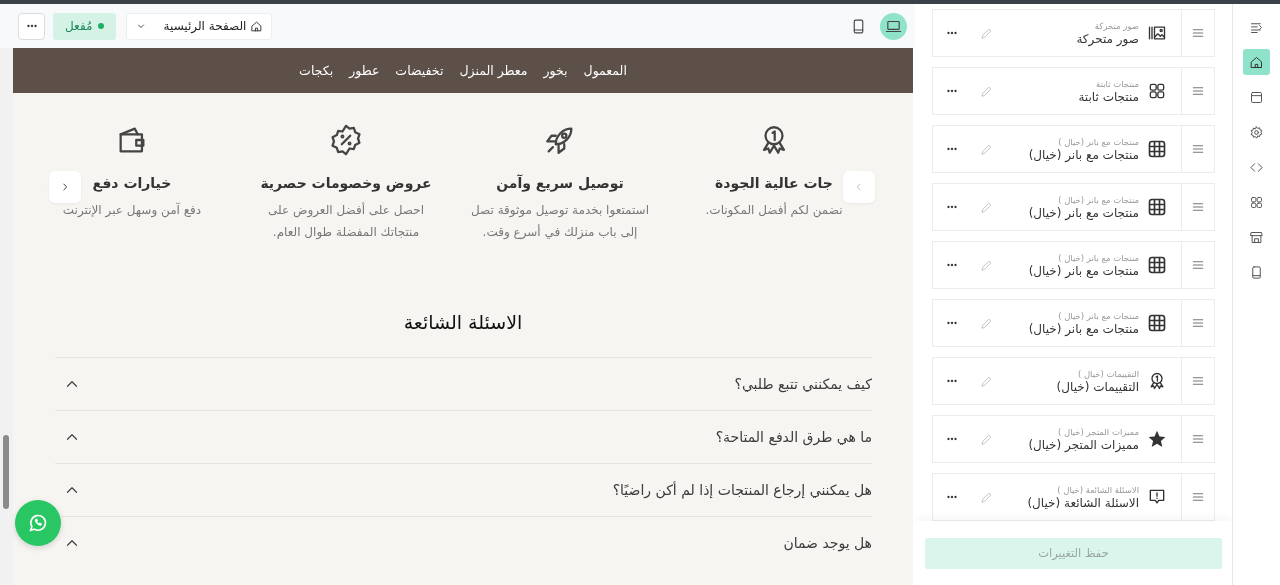 The height and width of the screenshot is (585, 1280). Describe the element at coordinates (742, 490) in the screenshot. I see `faq-question: هل يمكنني إرجاع المنتجات إذا لم أكن راضيًا؟` at that location.